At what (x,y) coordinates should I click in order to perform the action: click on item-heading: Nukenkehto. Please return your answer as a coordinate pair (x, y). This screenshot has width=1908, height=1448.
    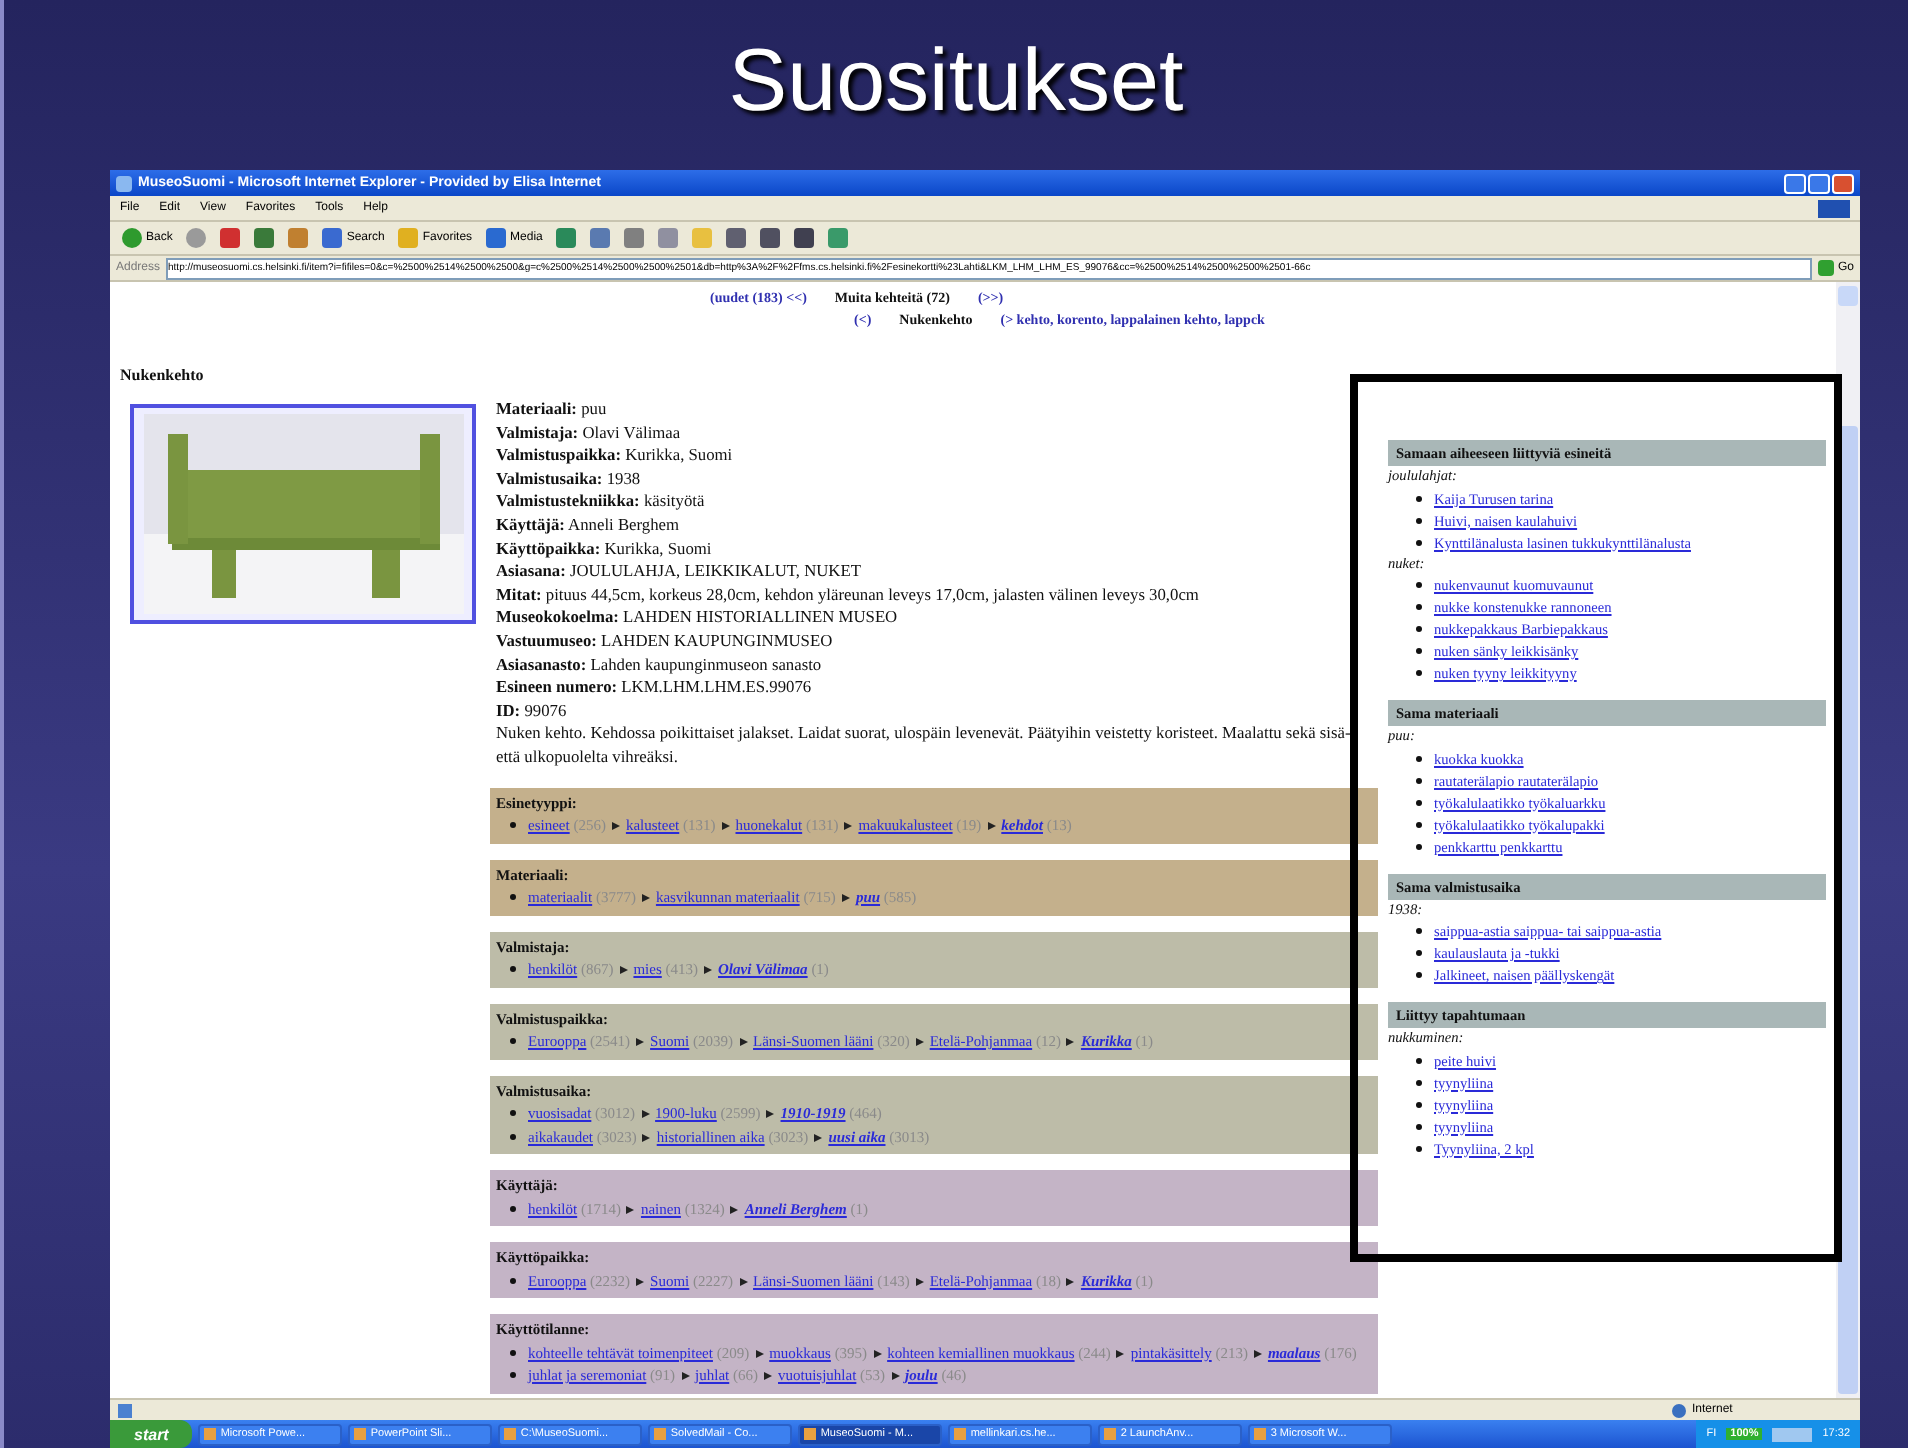
    Looking at the image, I should click on (163, 377).